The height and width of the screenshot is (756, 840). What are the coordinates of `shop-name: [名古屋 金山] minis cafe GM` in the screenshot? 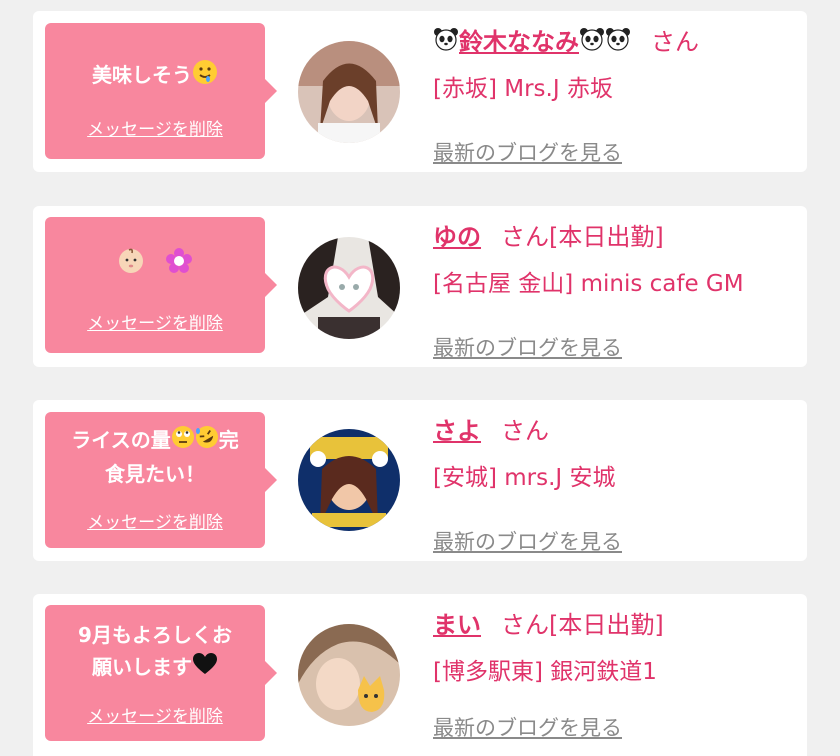 It's located at (588, 284).